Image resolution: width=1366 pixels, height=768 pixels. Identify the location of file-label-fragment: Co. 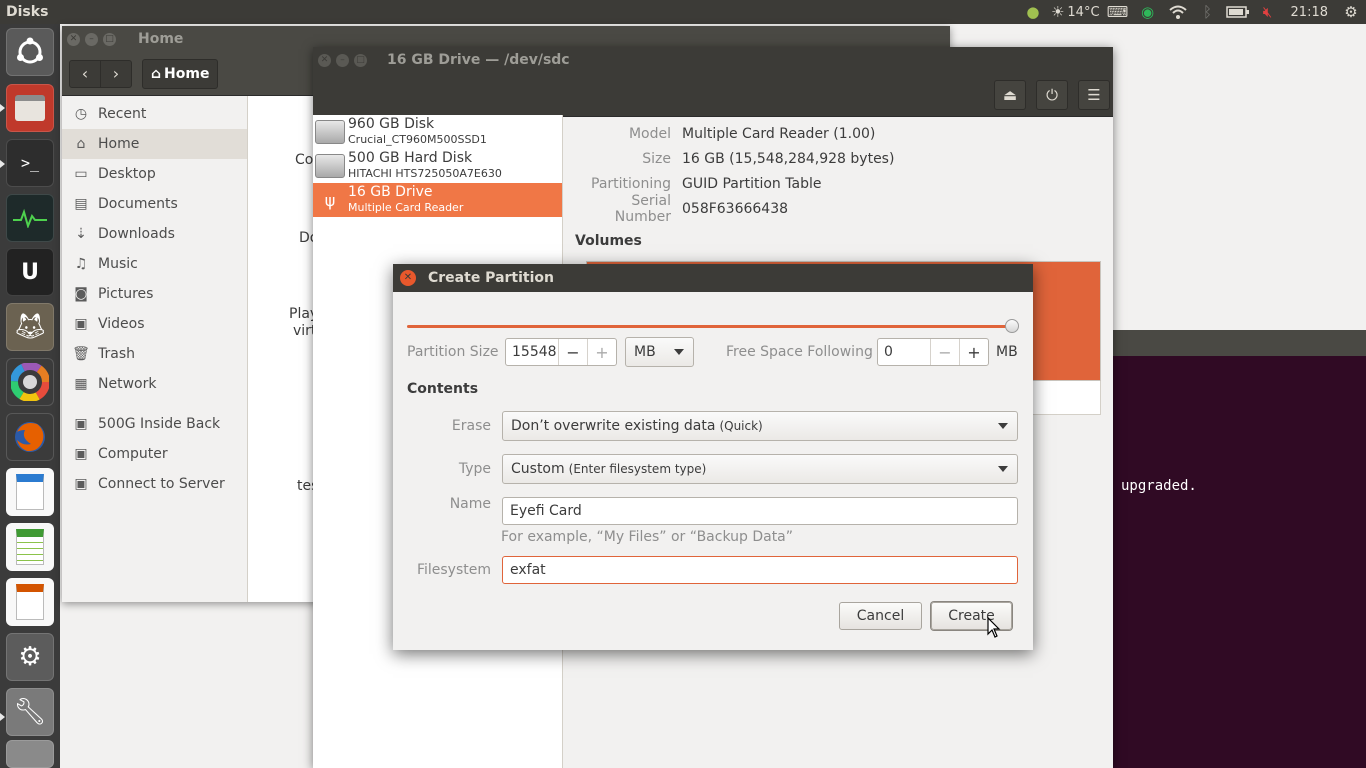
(304, 160).